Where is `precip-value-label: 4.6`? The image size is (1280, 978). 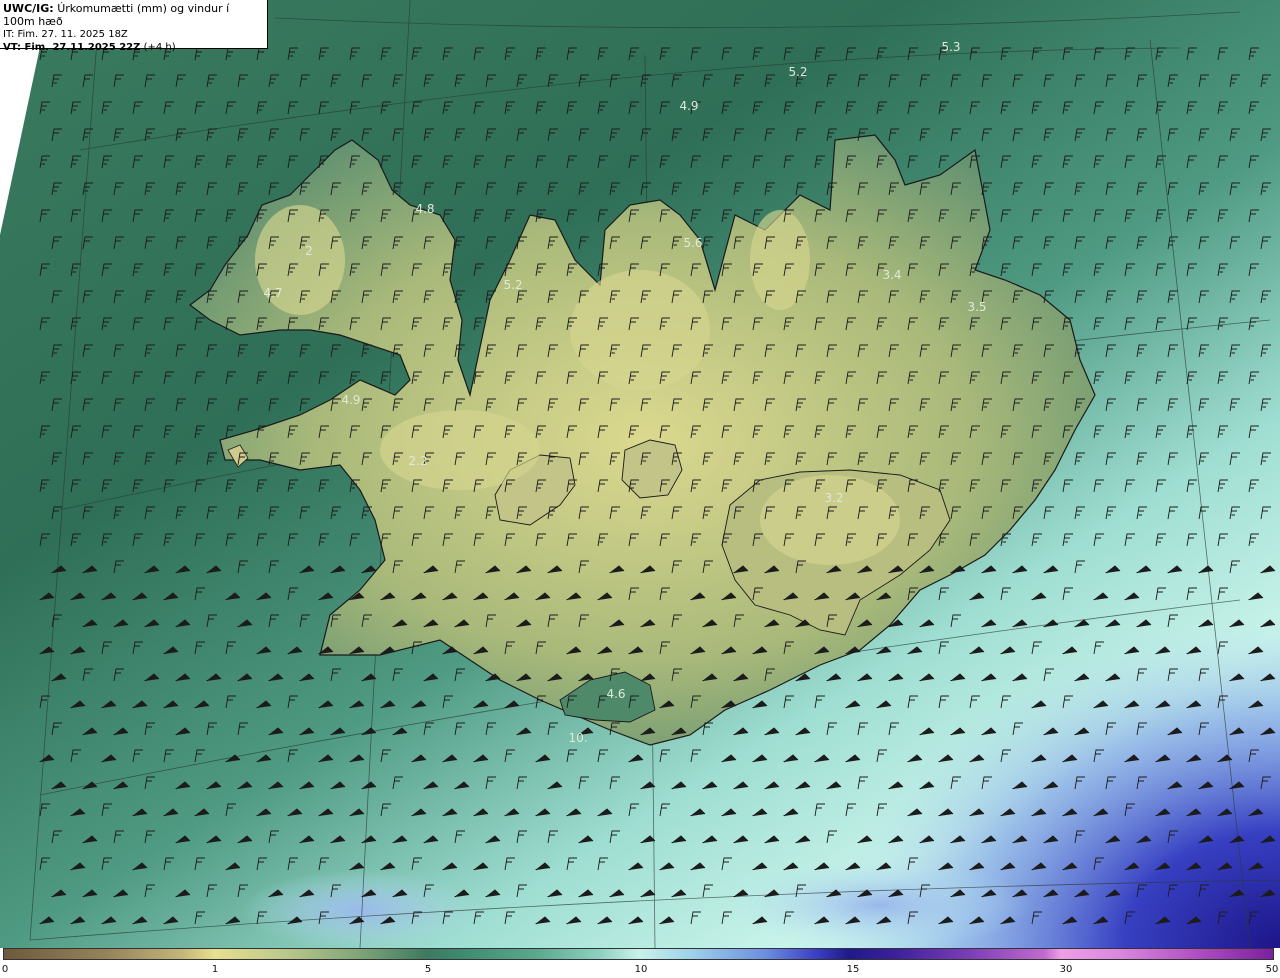 precip-value-label: 4.6 is located at coordinates (616, 694).